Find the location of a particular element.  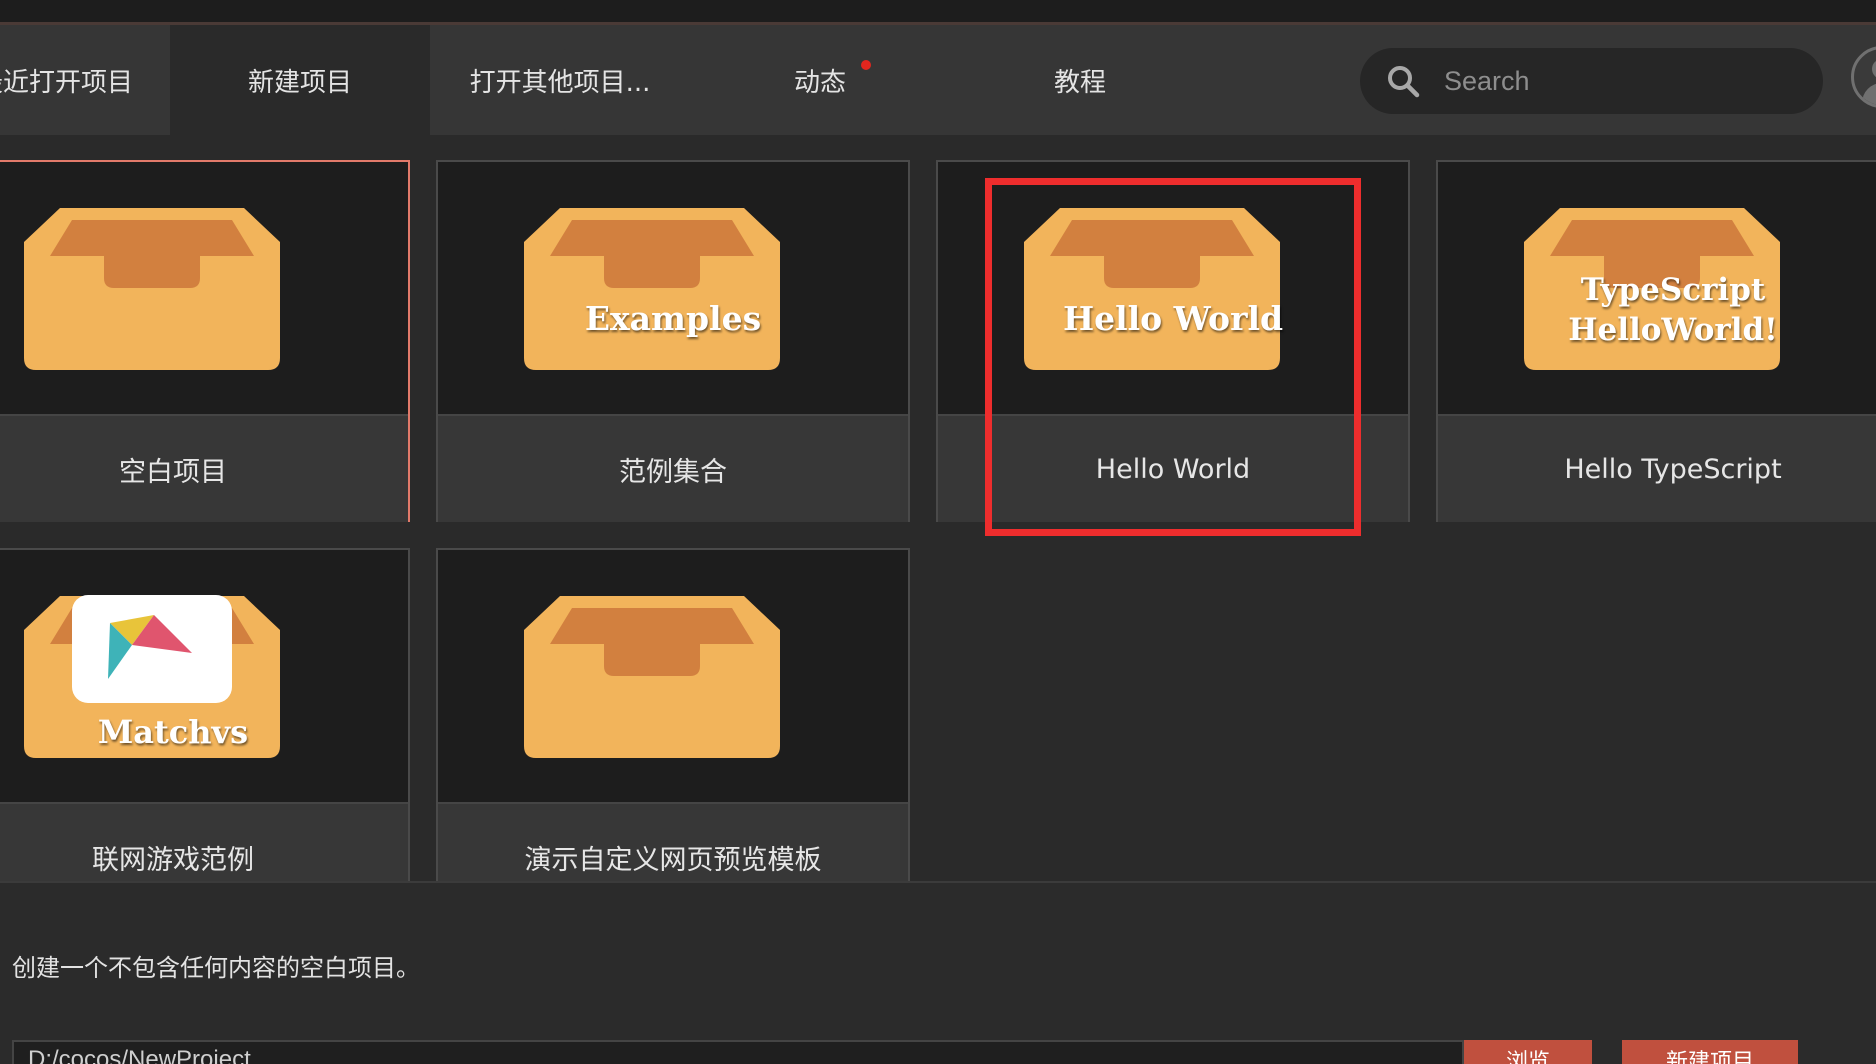

template-label-bar: 联网游戏范例 is located at coordinates (204, 841).